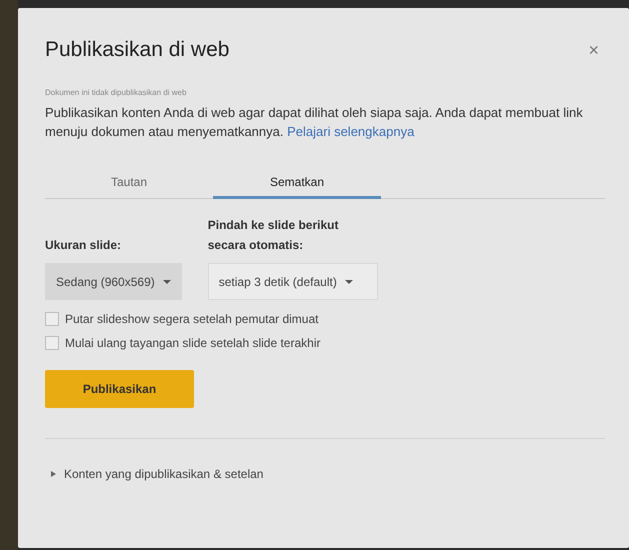 Image resolution: width=629 pixels, height=550 pixels. I want to click on dropdown: setiap 3 detik (default), so click(293, 281).